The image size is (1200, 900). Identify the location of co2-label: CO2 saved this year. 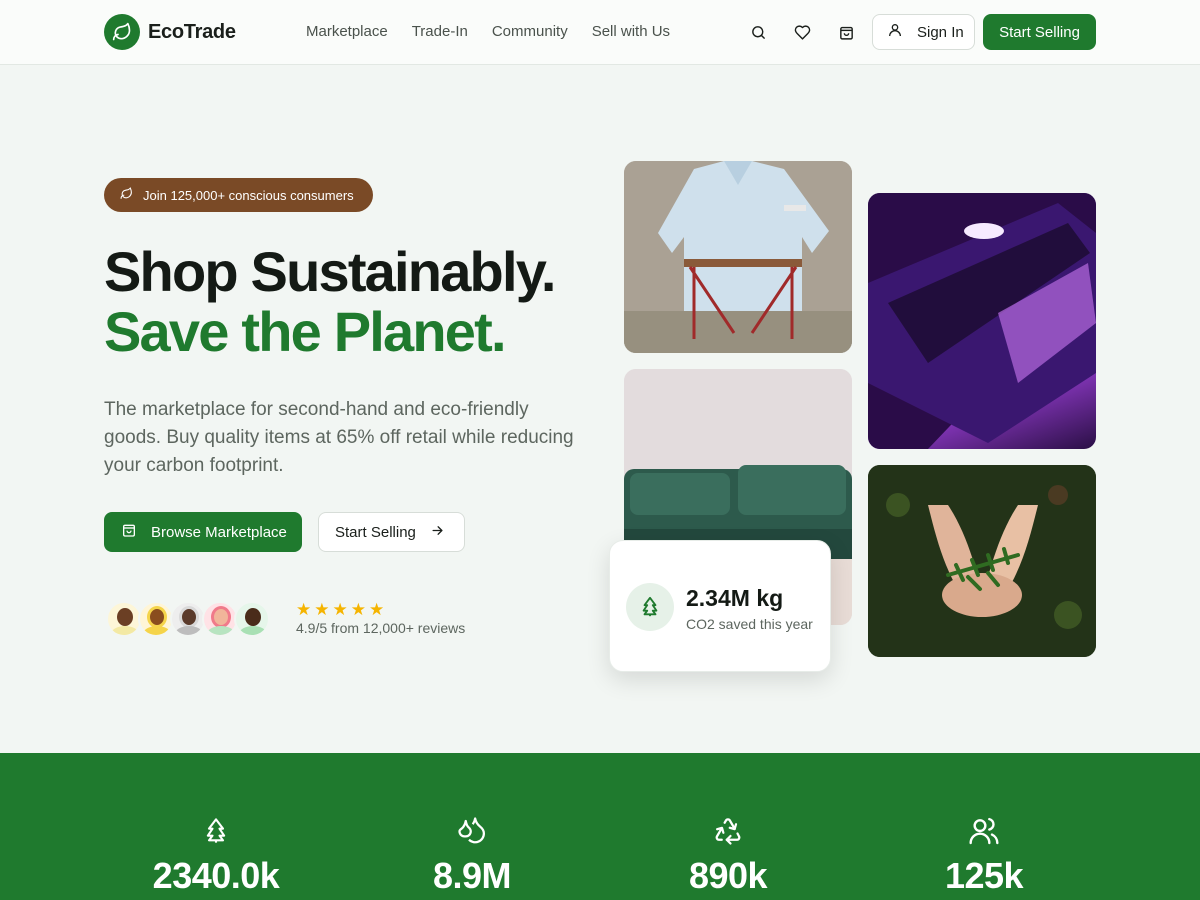
(749, 624).